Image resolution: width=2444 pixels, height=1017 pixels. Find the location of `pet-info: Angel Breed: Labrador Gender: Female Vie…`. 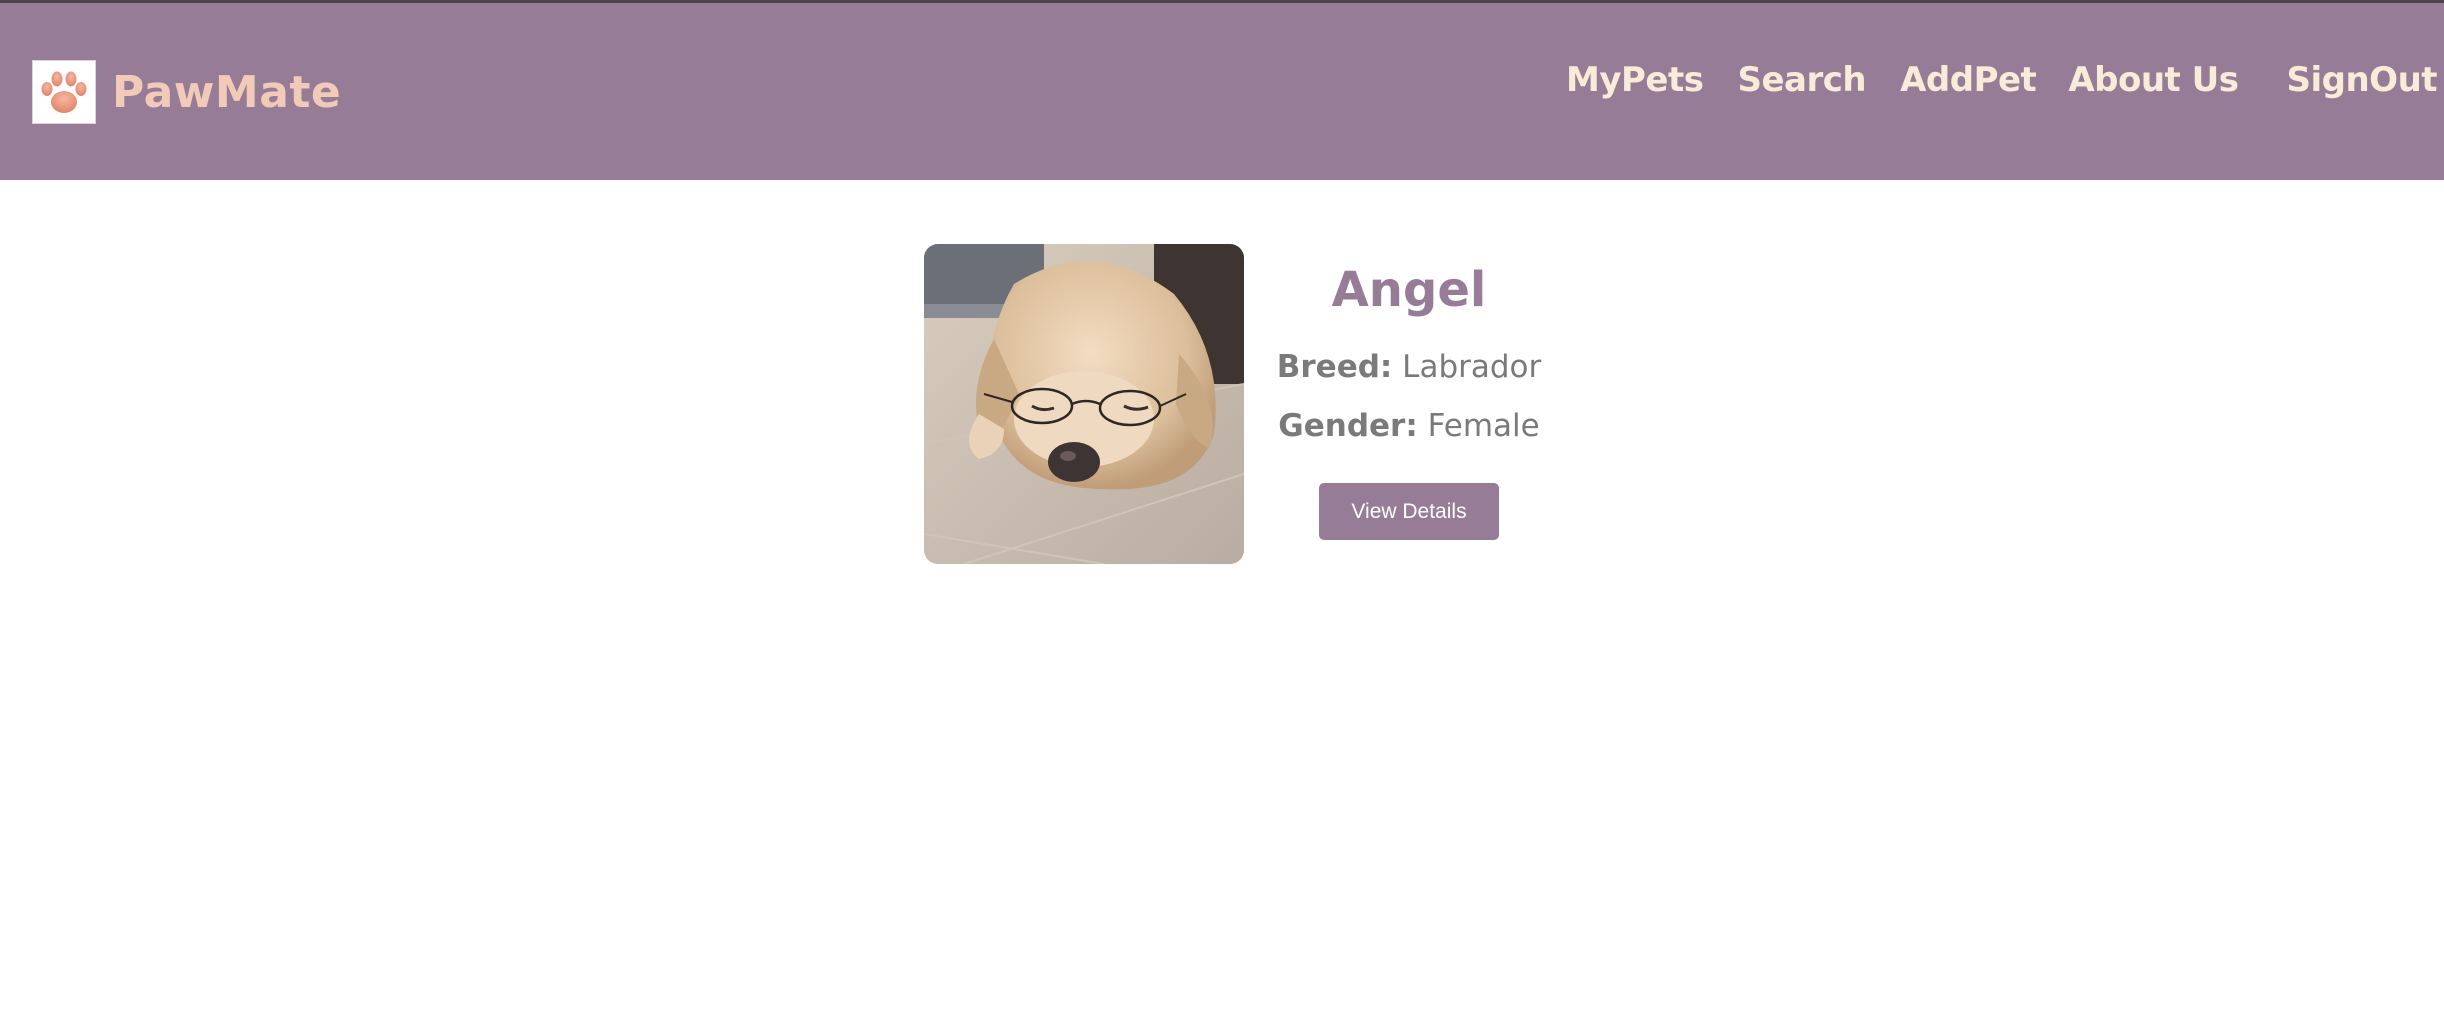

pet-info: Angel Breed: Labrador Gender: Female Vie… is located at coordinates (1409, 404).